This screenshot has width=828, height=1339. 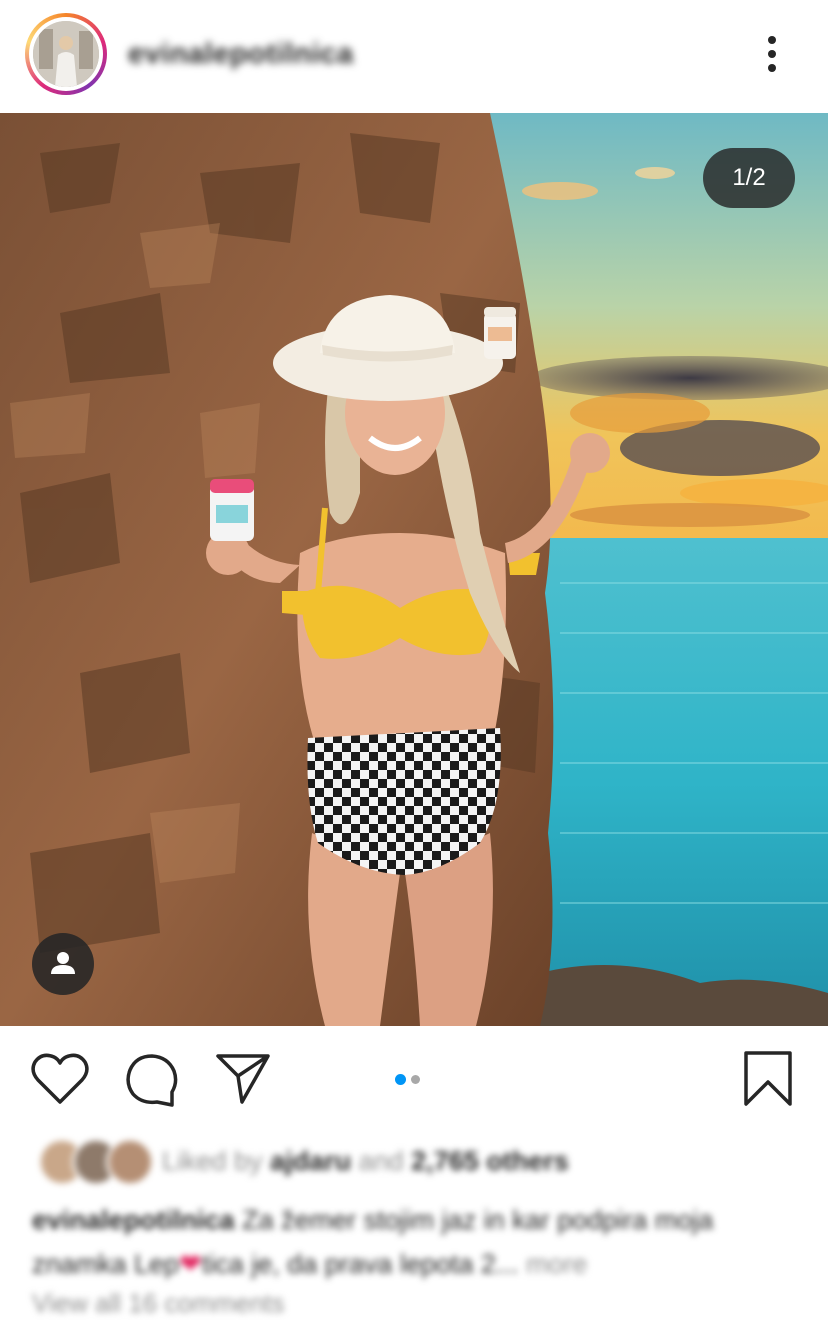 I want to click on more-vertical-icon, so click(x=772, y=54).